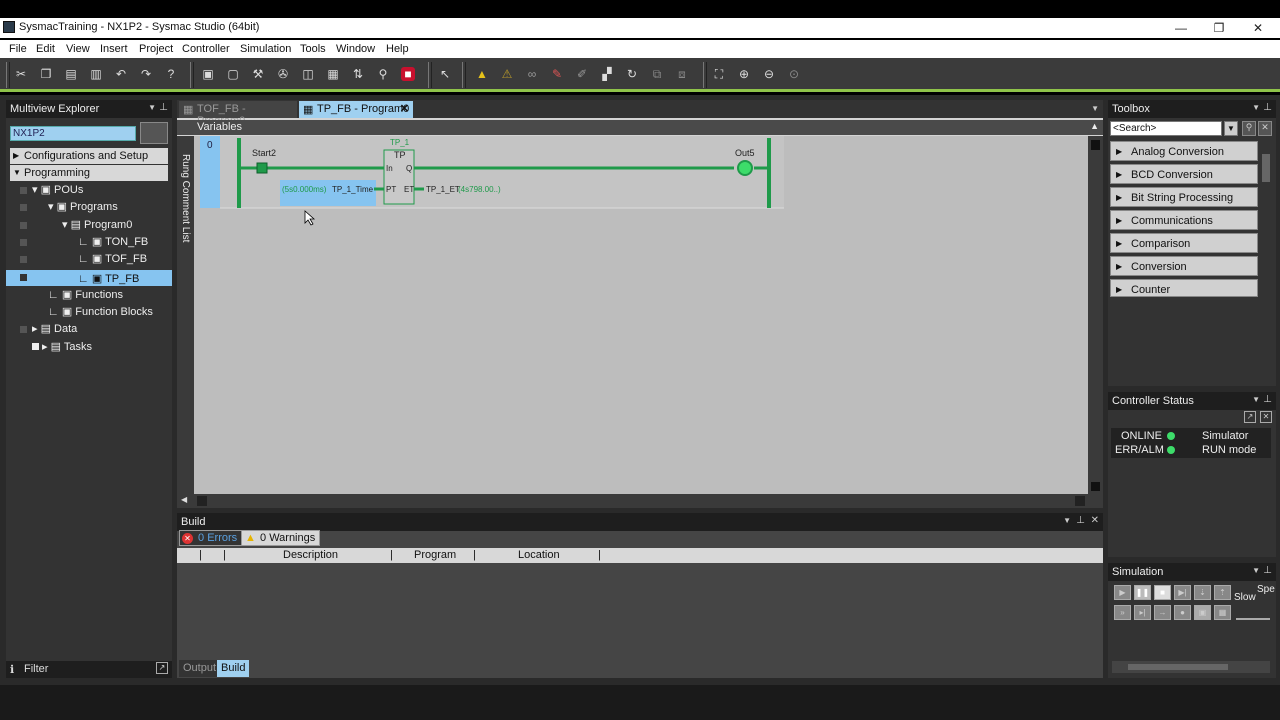 The width and height of the screenshot is (1280, 720). Describe the element at coordinates (1266, 417) in the screenshot. I see `close-icon: ✕` at that location.